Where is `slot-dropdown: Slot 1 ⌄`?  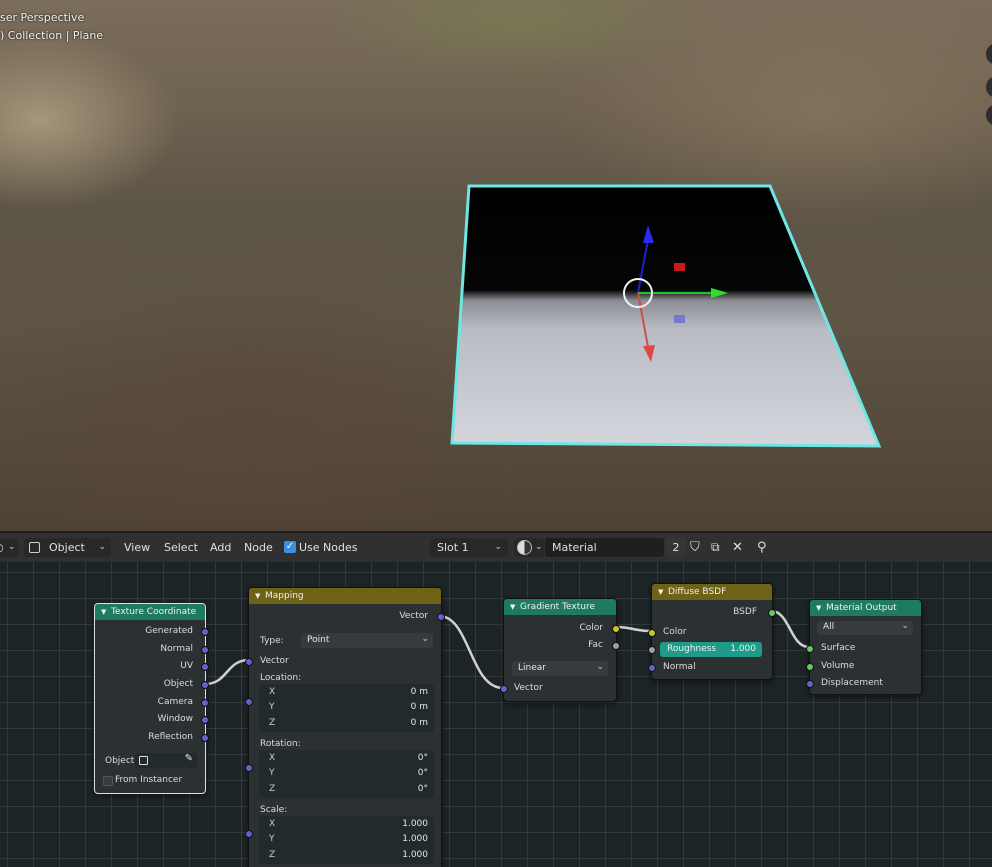 slot-dropdown: Slot 1 ⌄ is located at coordinates (469, 547).